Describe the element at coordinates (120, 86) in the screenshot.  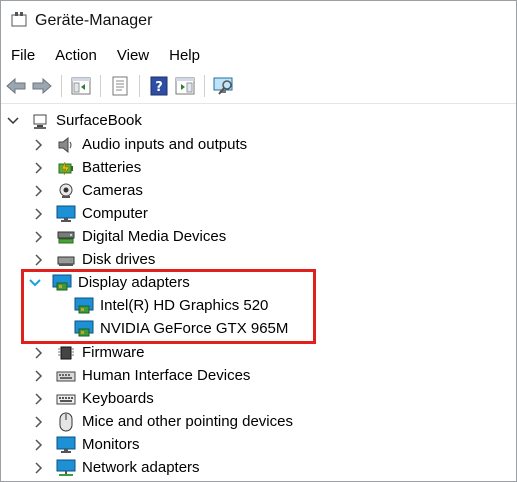
I see `properties-icon` at that location.